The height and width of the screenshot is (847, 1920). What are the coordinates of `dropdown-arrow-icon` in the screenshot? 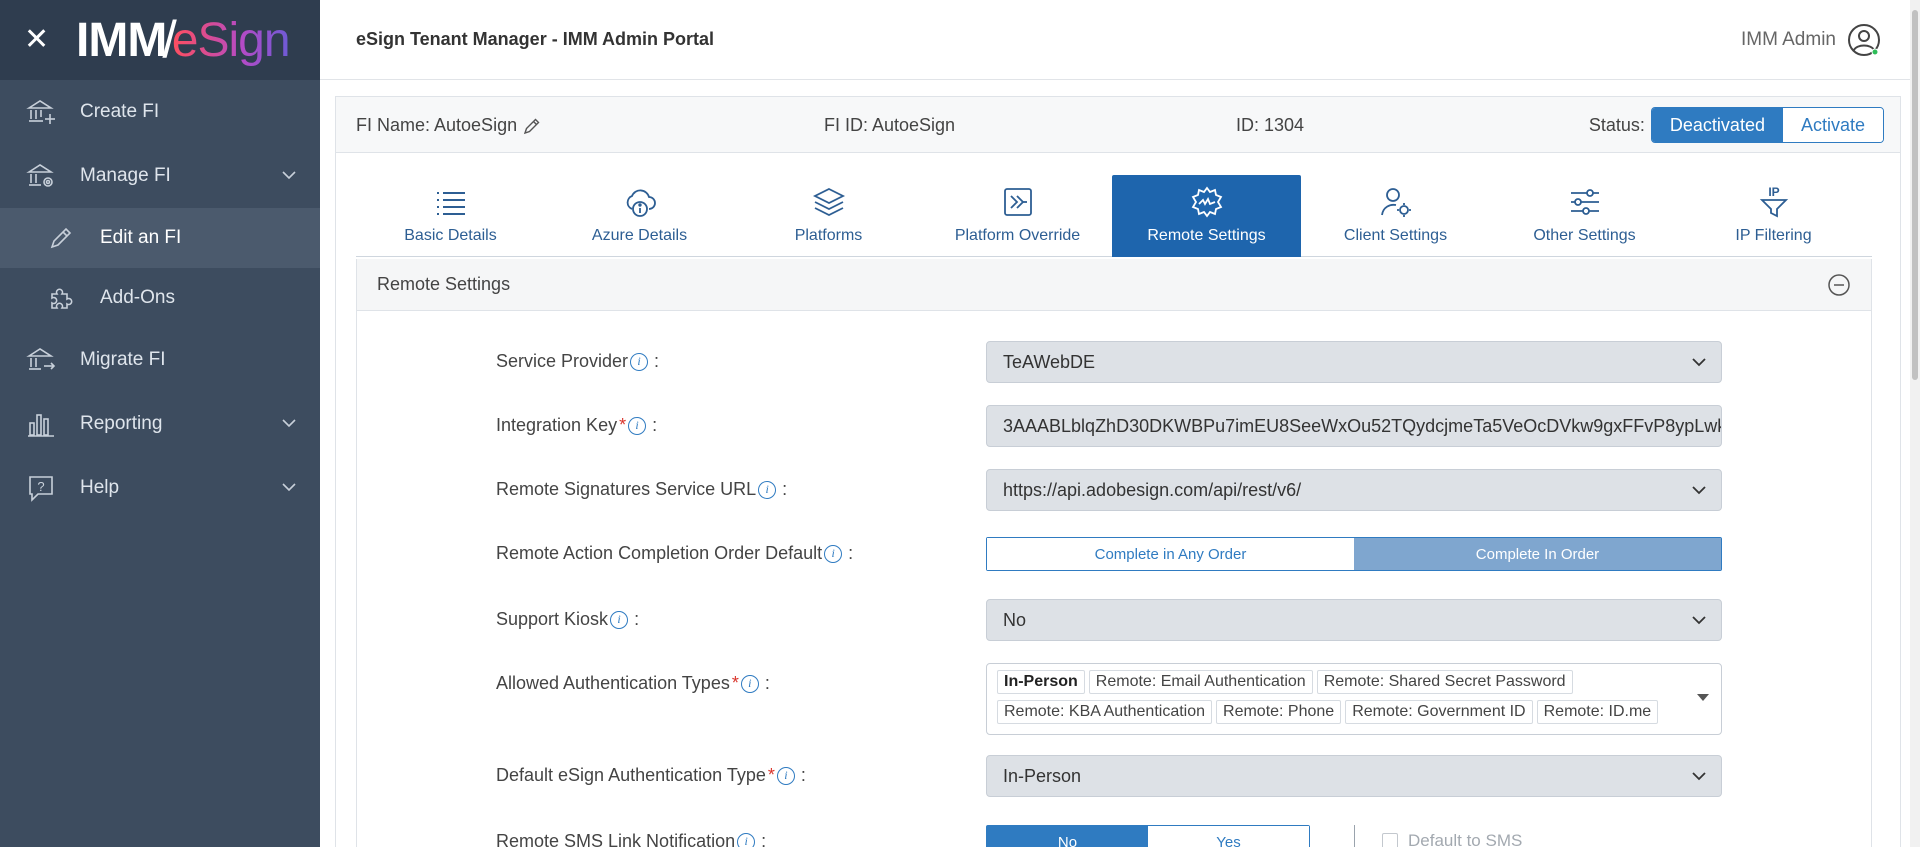 It's located at (1703, 697).